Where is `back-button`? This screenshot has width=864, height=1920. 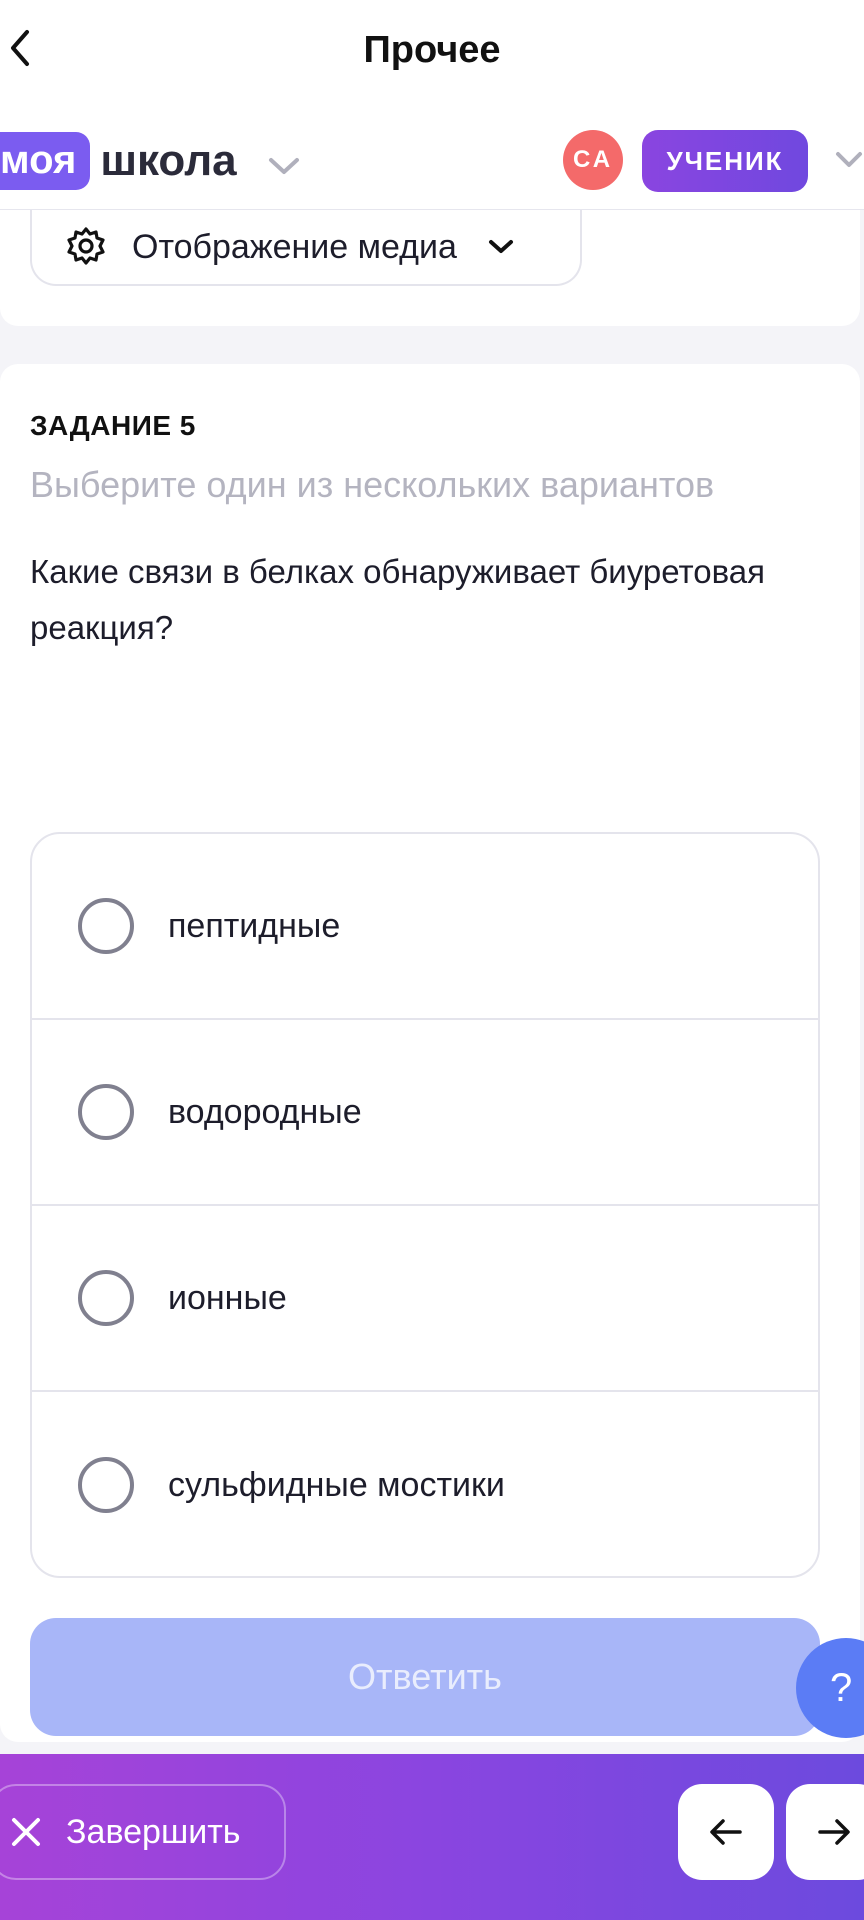 back-button is located at coordinates (20, 48).